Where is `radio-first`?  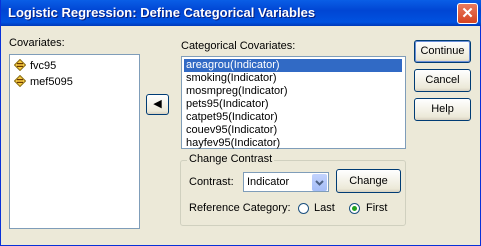
radio-first is located at coordinates (354, 208).